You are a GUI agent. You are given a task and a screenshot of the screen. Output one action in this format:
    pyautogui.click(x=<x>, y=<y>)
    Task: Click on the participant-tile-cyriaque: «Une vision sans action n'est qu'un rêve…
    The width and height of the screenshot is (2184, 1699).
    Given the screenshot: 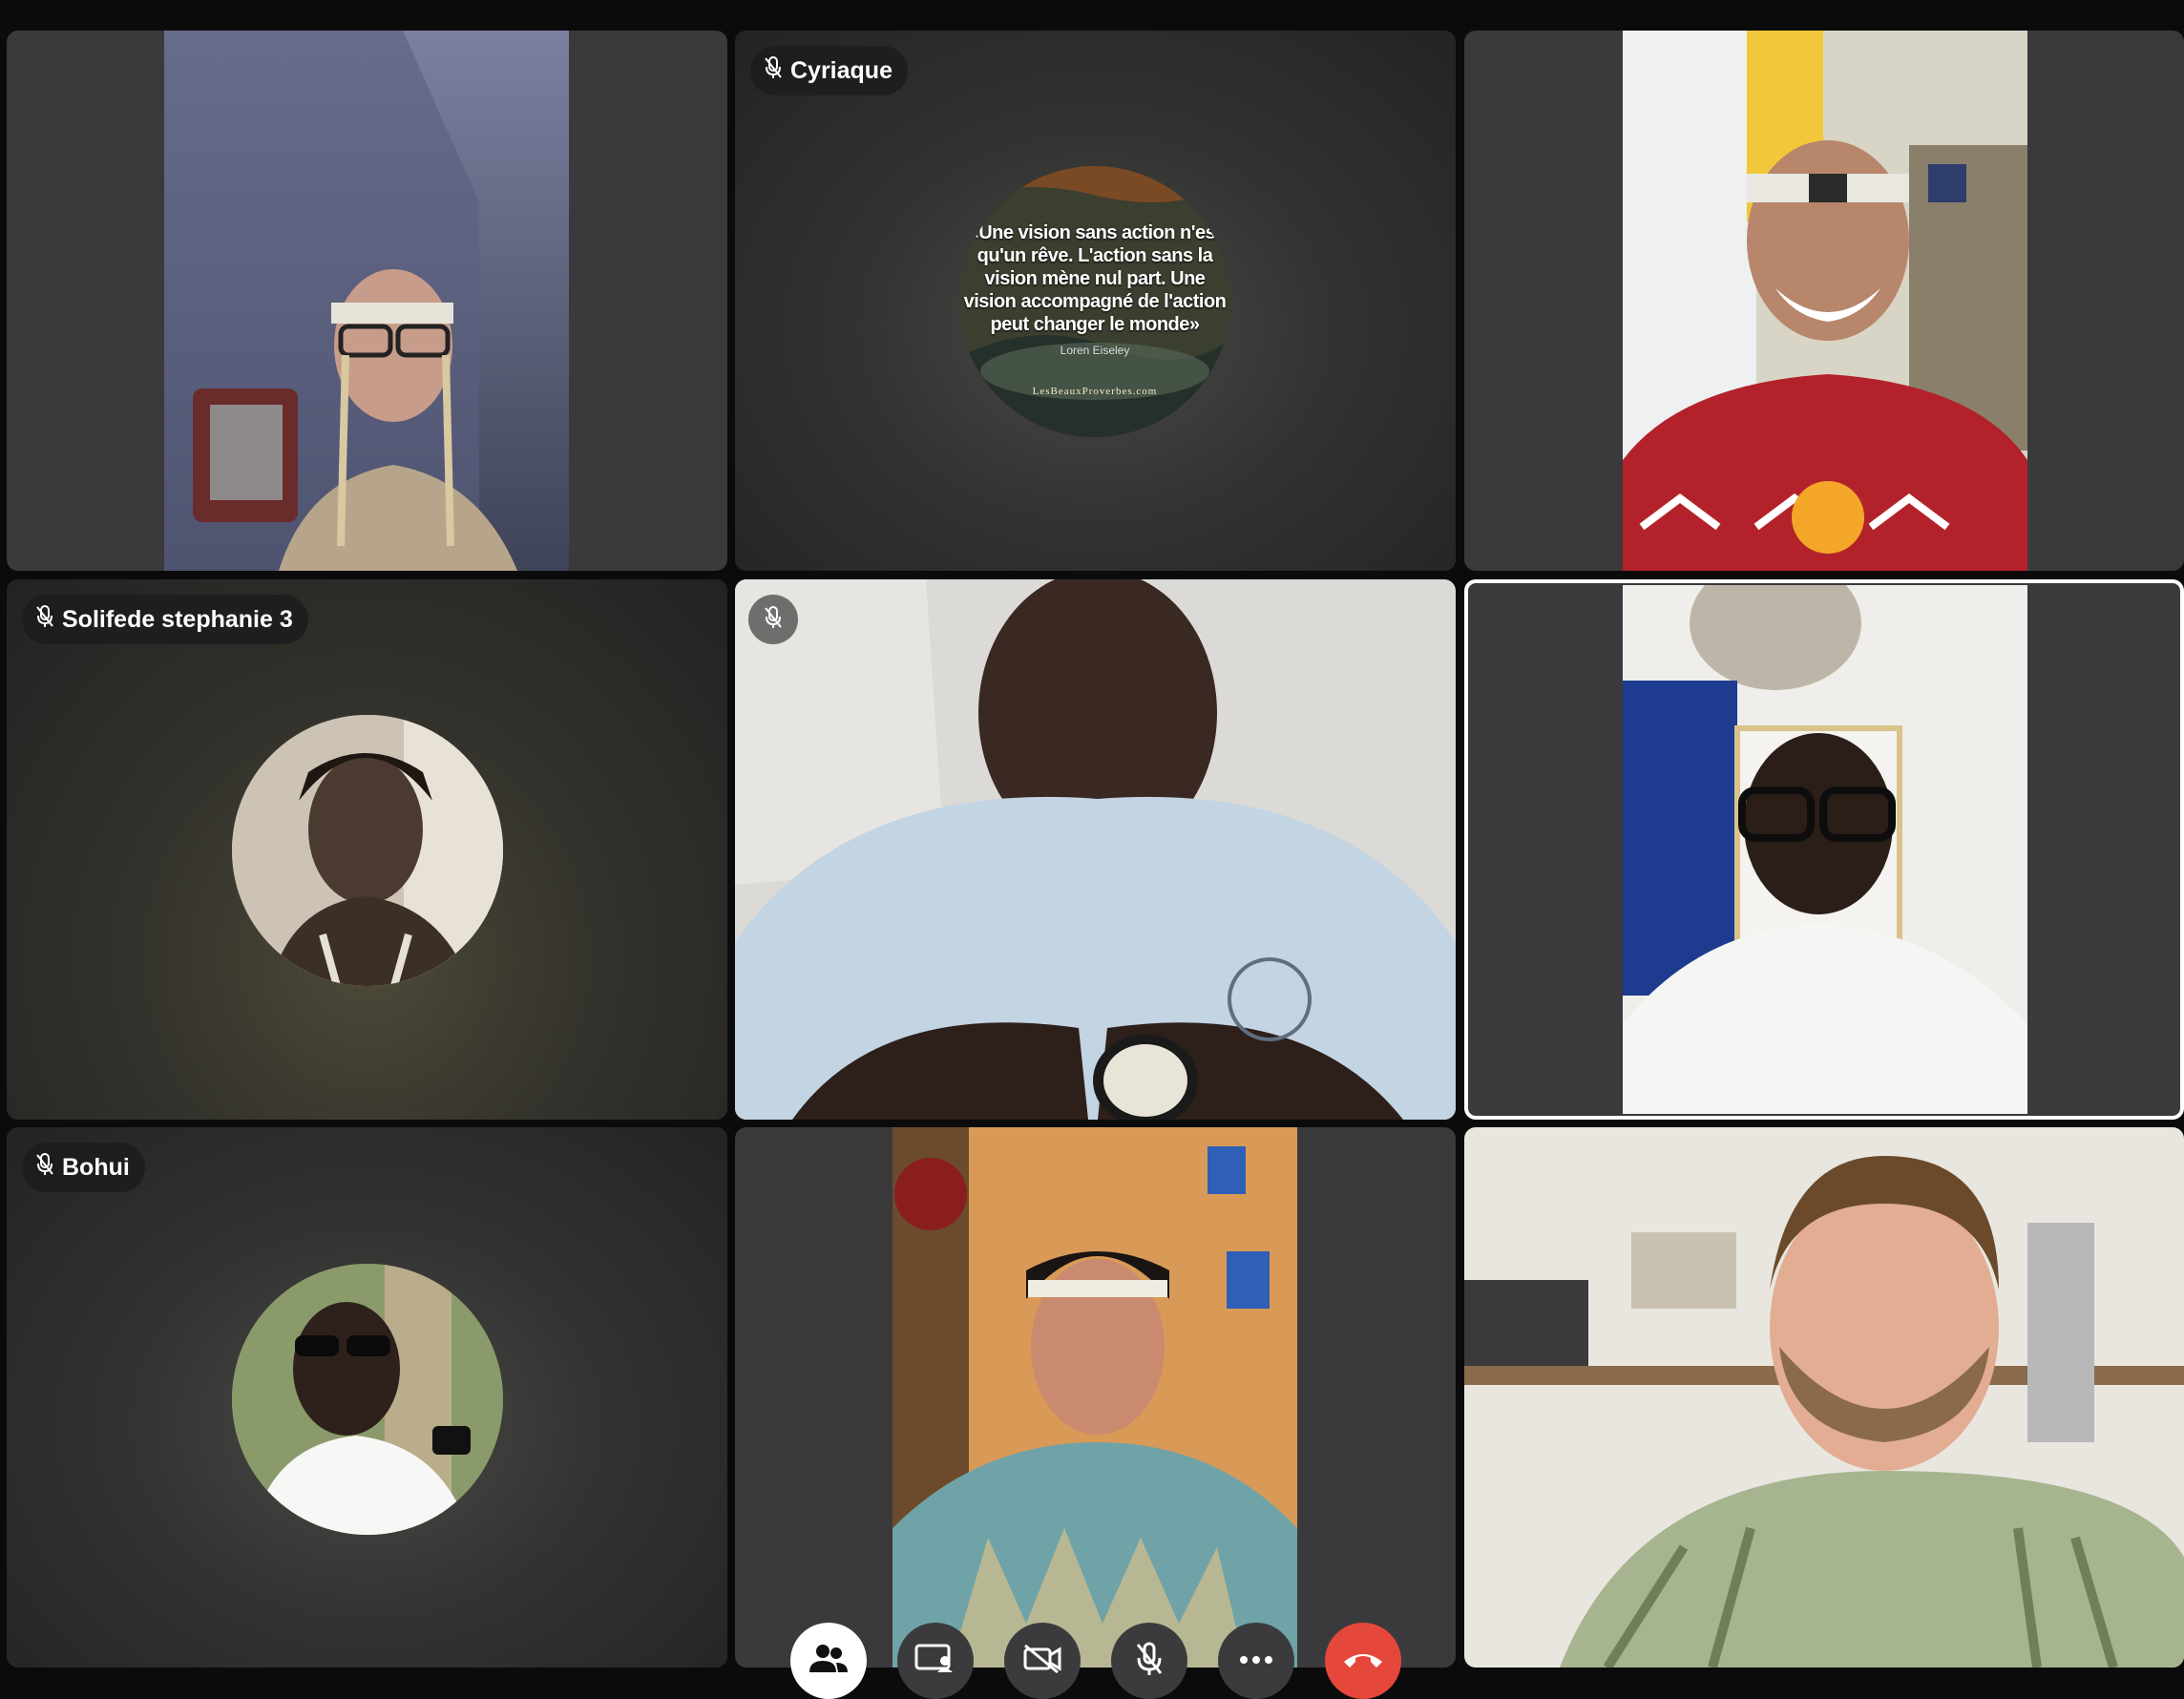 What is the action you would take?
    pyautogui.click(x=1096, y=301)
    